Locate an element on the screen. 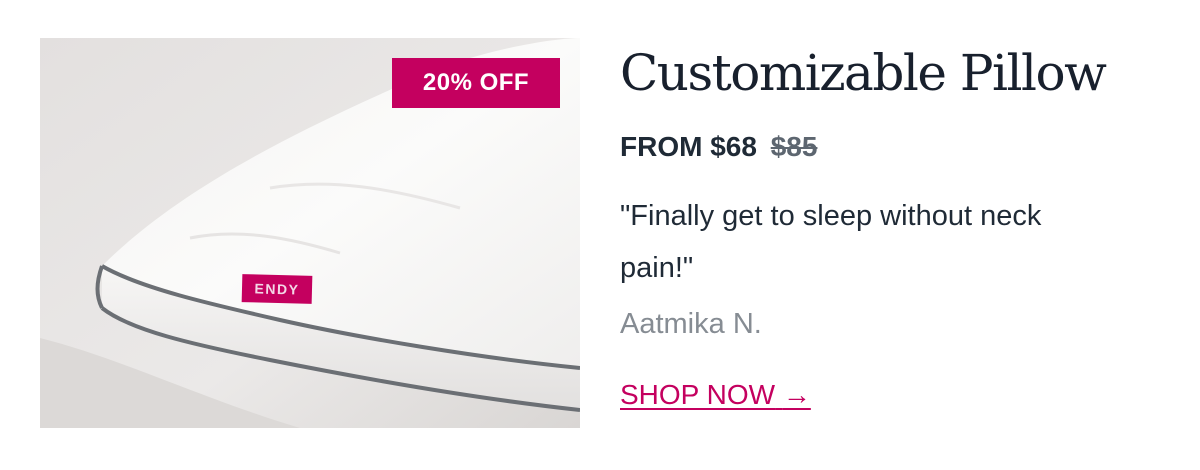 Image resolution: width=1200 pixels, height=470 pixels. shop-now-link: SHOP NOW → is located at coordinates (715, 395).